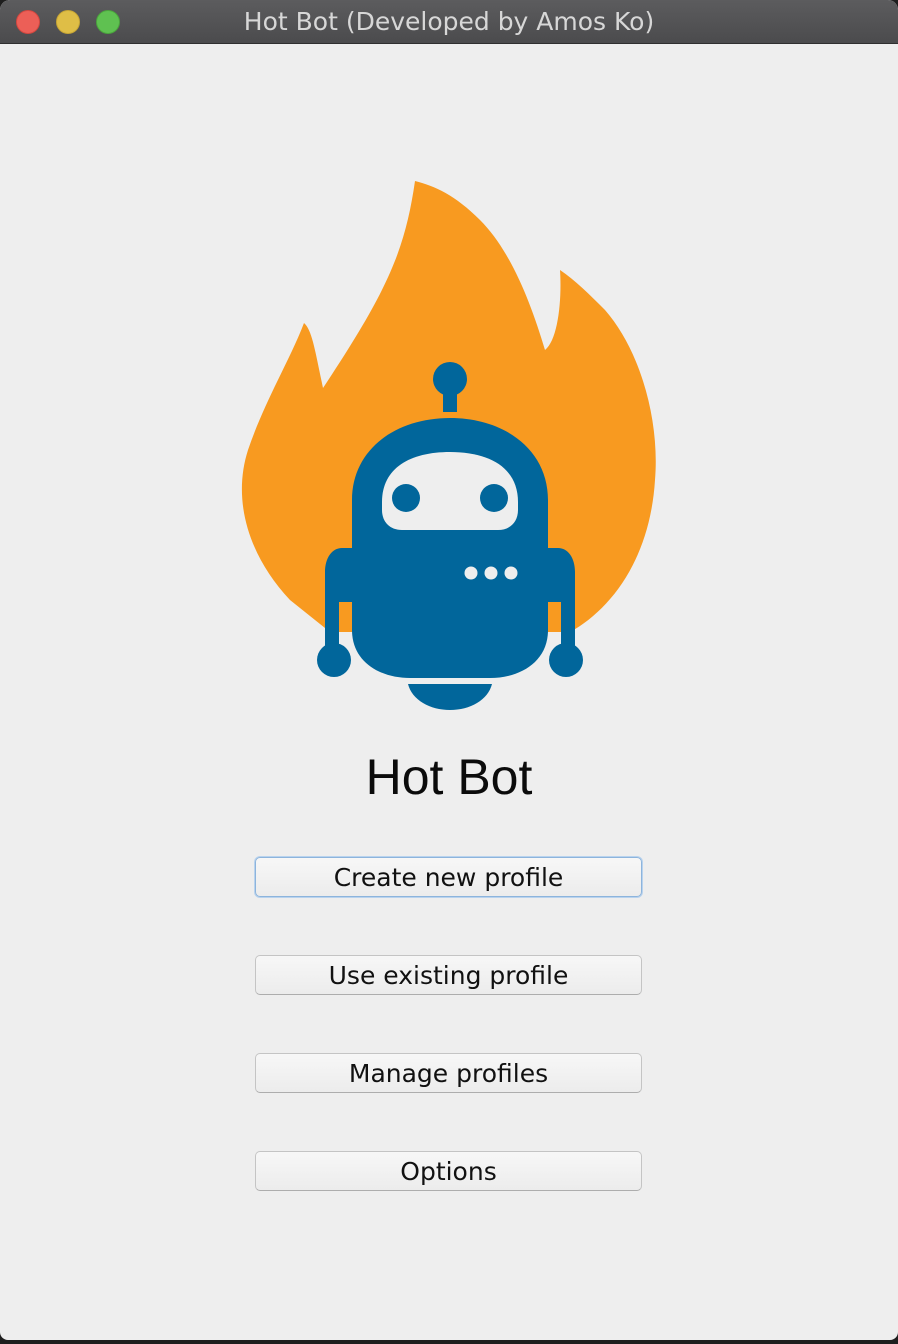 The image size is (898, 1344). Describe the element at coordinates (448, 877) in the screenshot. I see `create-new-profile-button: Create new profile` at that location.